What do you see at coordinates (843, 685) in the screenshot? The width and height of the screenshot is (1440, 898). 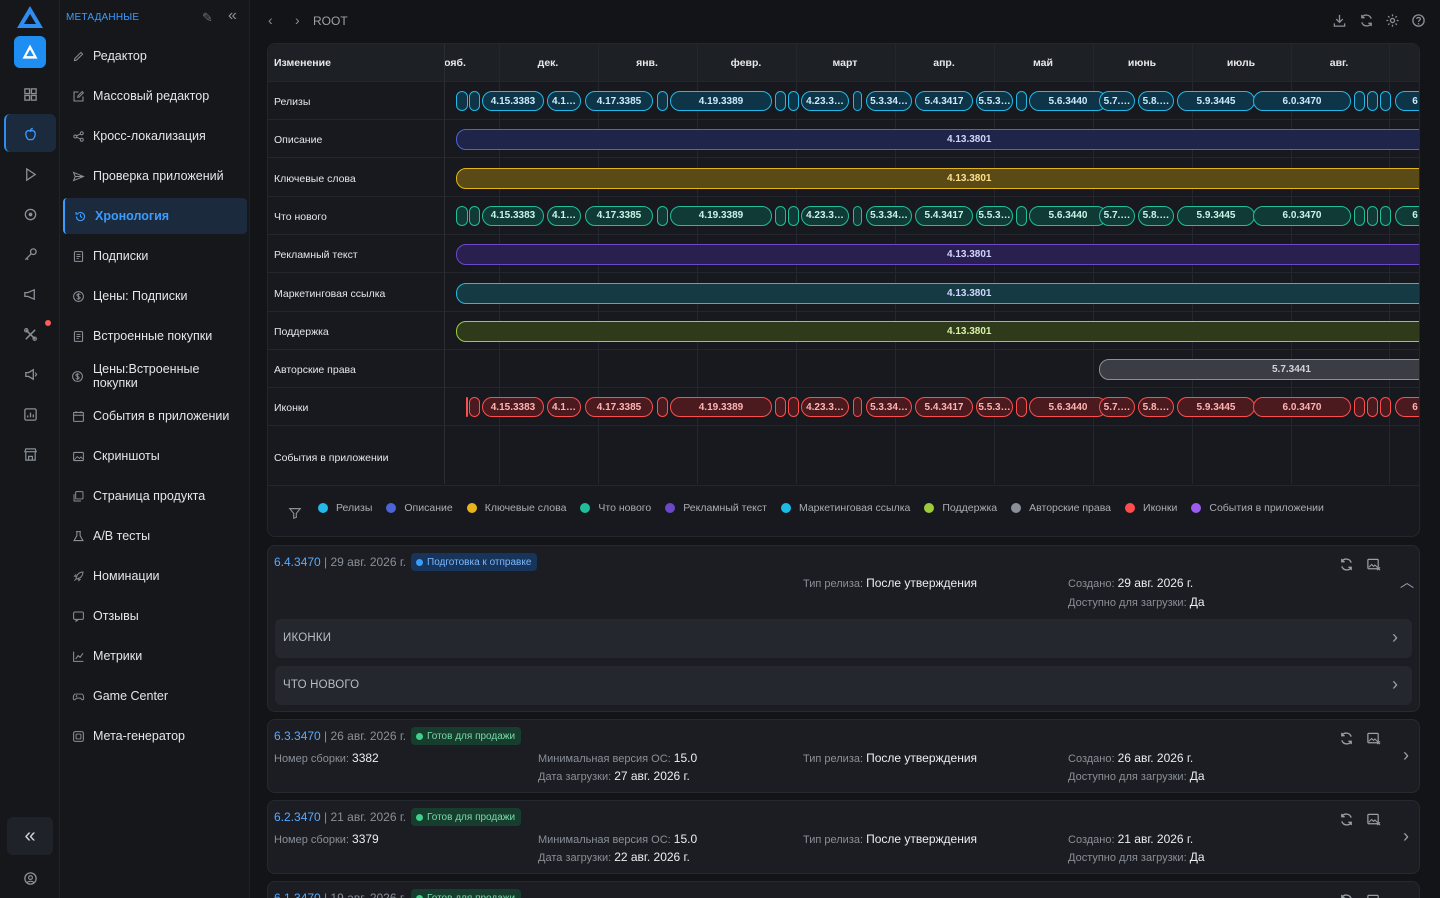 I see `change-section-row: ЧТО НОВОГО ›` at bounding box center [843, 685].